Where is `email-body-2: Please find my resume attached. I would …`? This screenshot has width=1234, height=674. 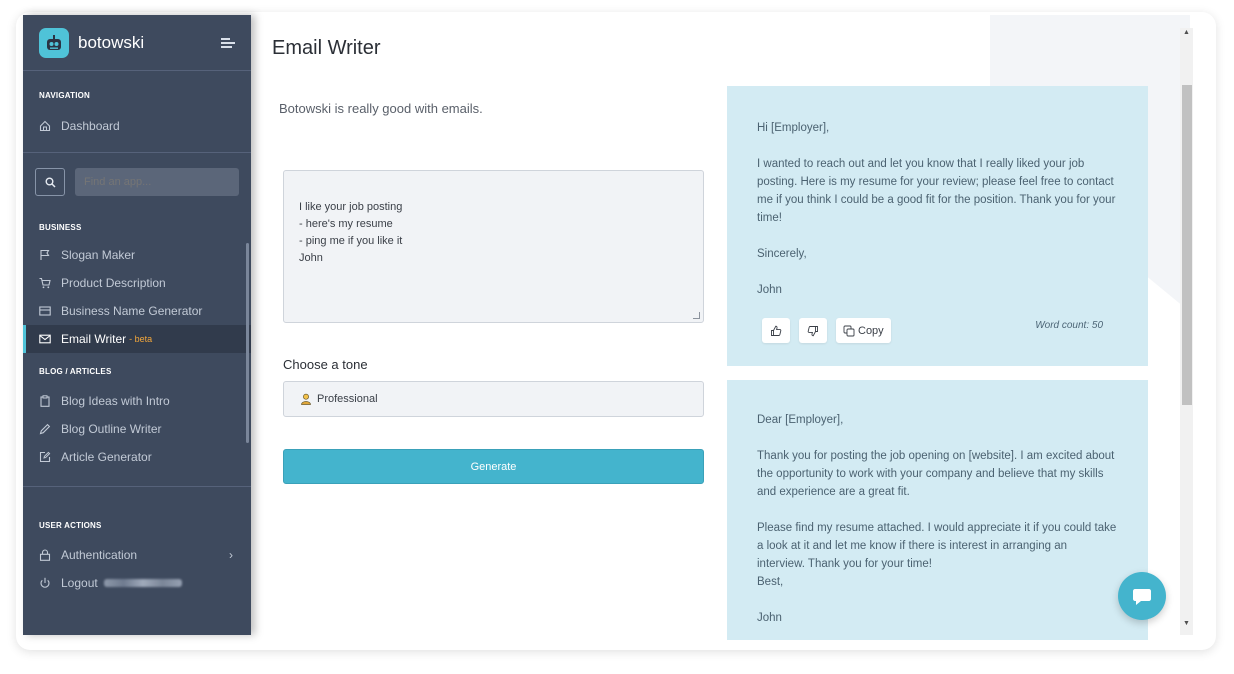 email-body-2: Please find my resume attached. I would … is located at coordinates (937, 546).